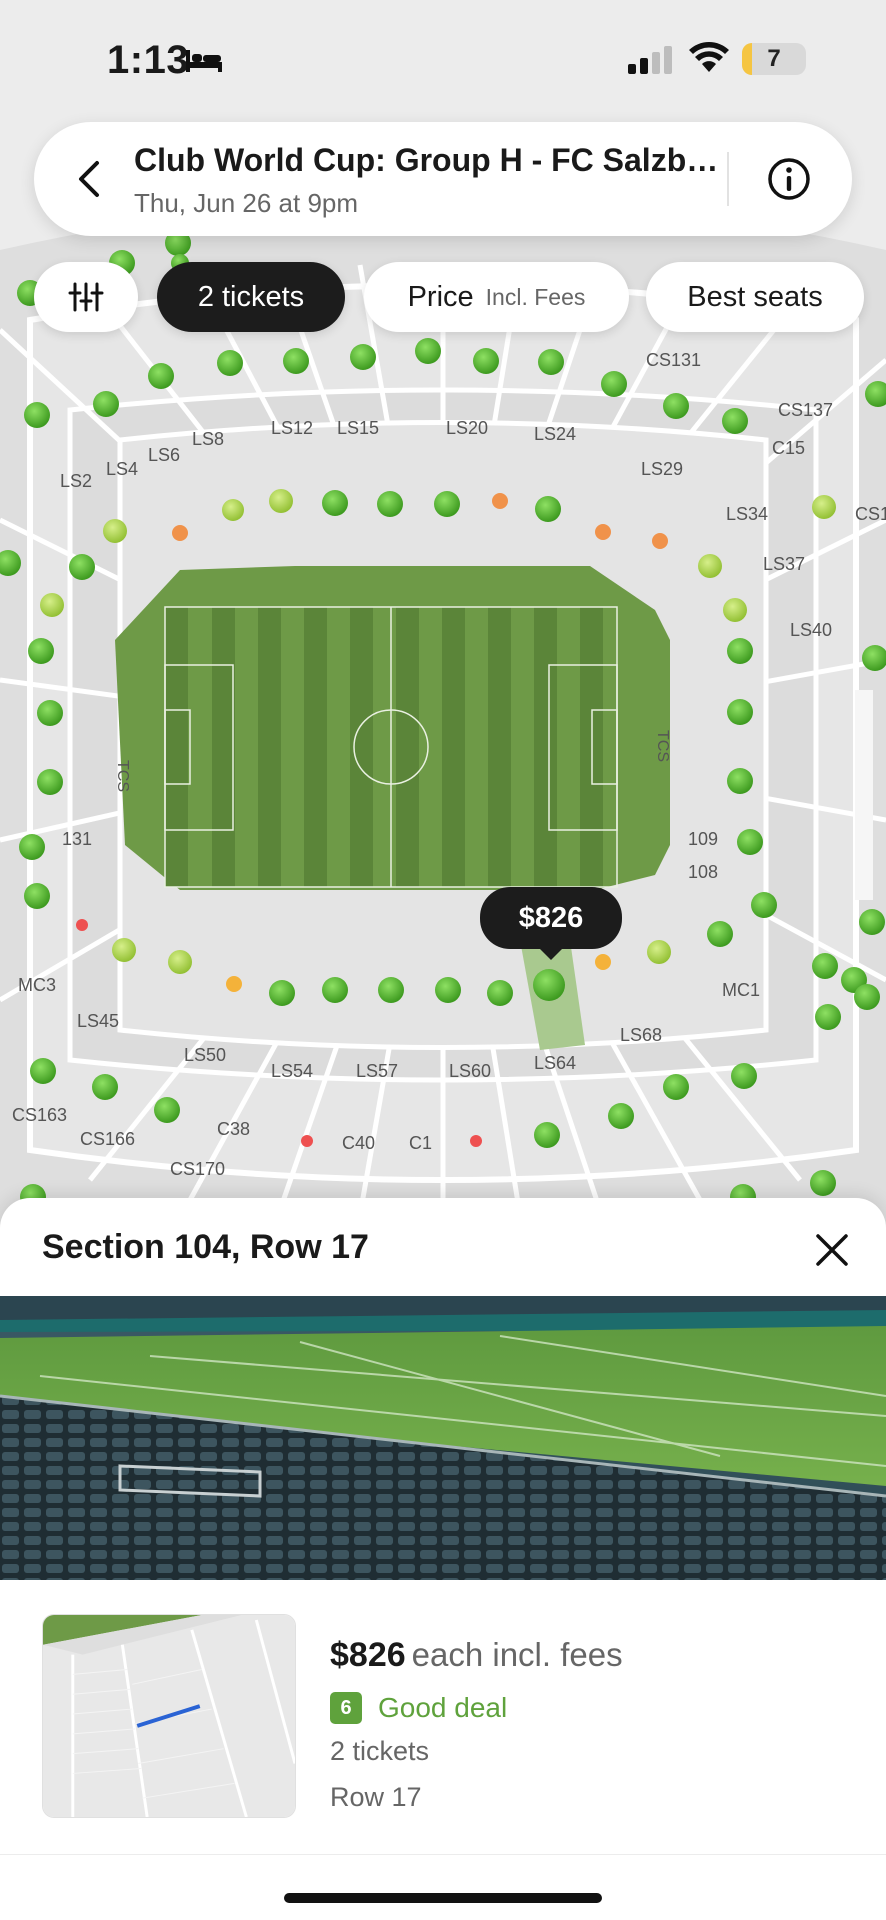 The width and height of the screenshot is (886, 1920). What do you see at coordinates (358, 1143) in the screenshot?
I see `svg-text: C40` at bounding box center [358, 1143].